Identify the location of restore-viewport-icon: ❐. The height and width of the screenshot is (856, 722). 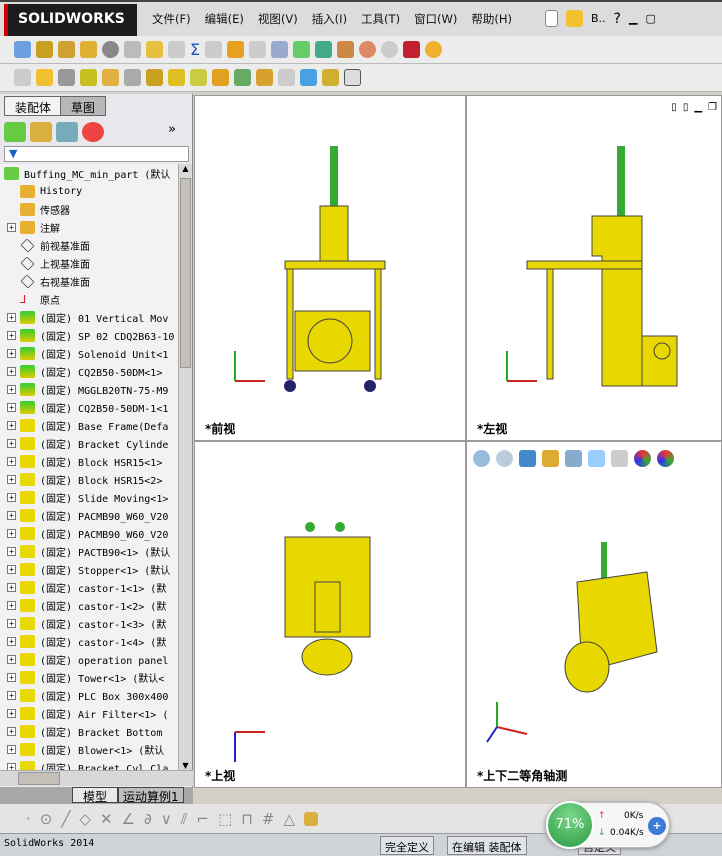
(712, 107).